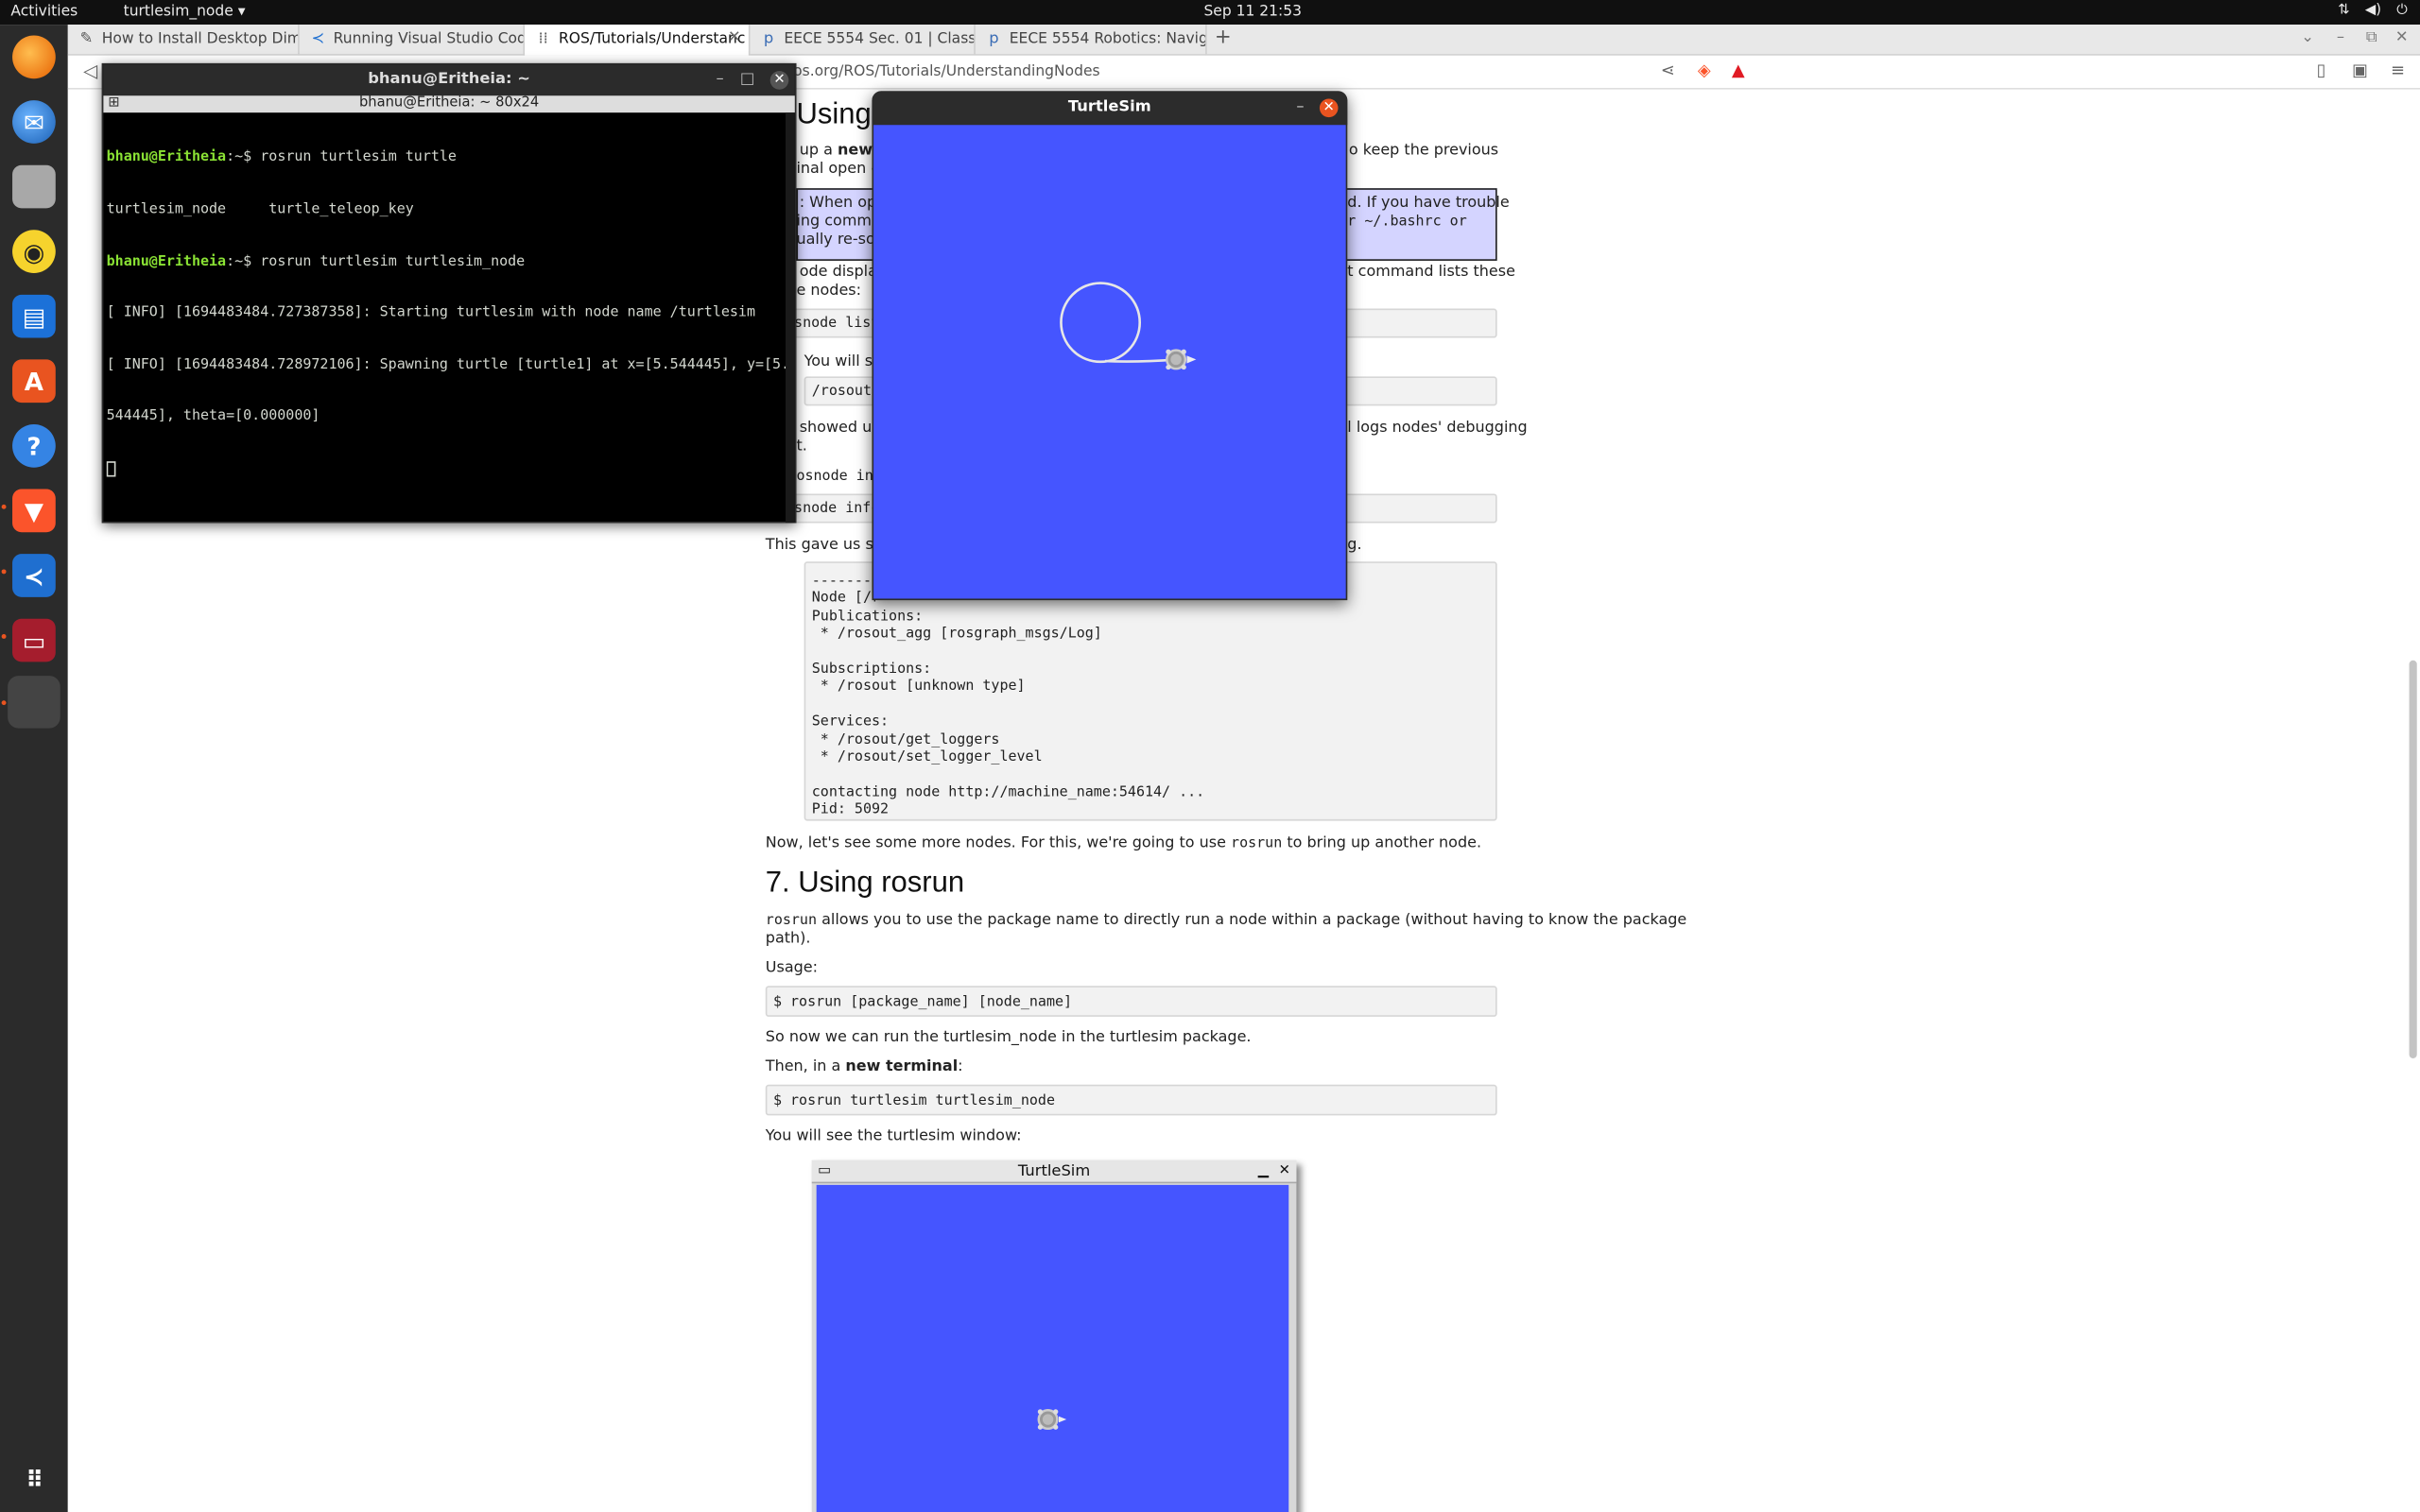 The width and height of the screenshot is (2420, 1512). What do you see at coordinates (543, 39) in the screenshot?
I see `ros-icon: ⁞⁞` at bounding box center [543, 39].